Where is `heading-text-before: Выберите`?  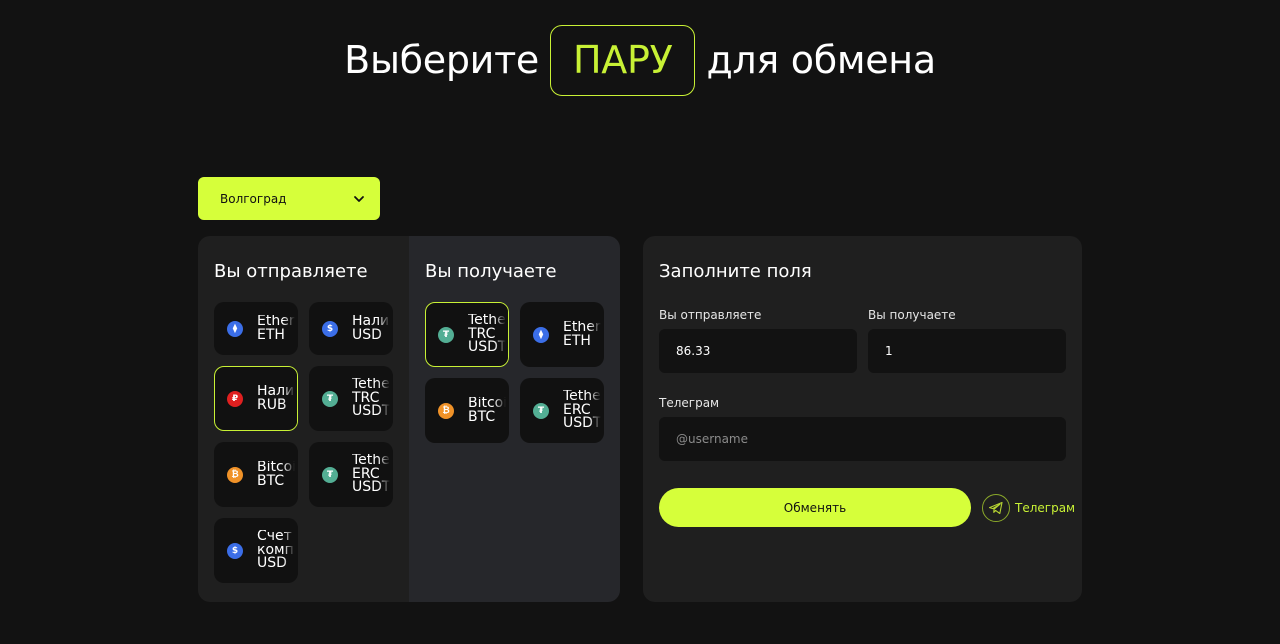
heading-text-before: Выберите is located at coordinates (441, 60).